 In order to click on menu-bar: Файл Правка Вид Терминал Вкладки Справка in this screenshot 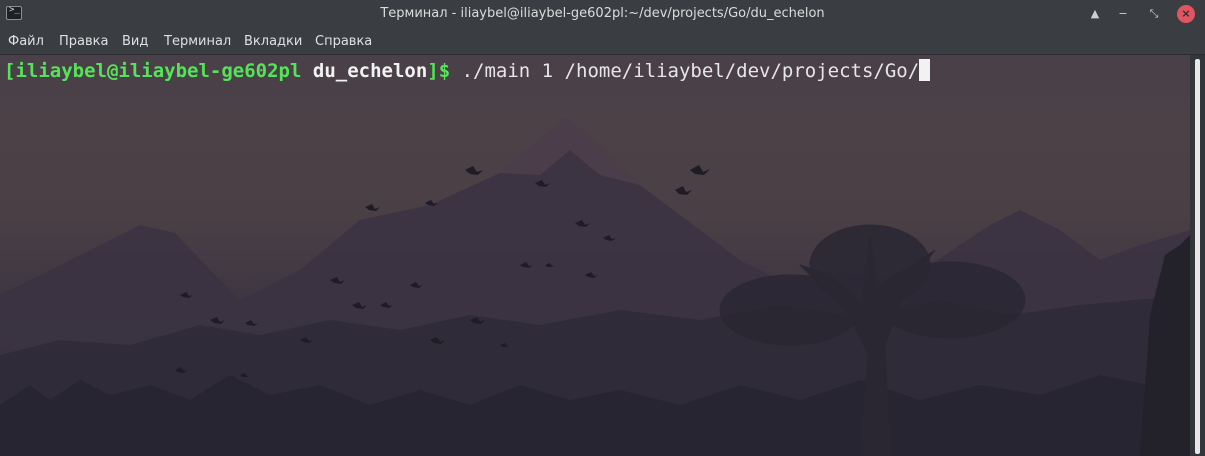, I will do `click(602, 41)`.